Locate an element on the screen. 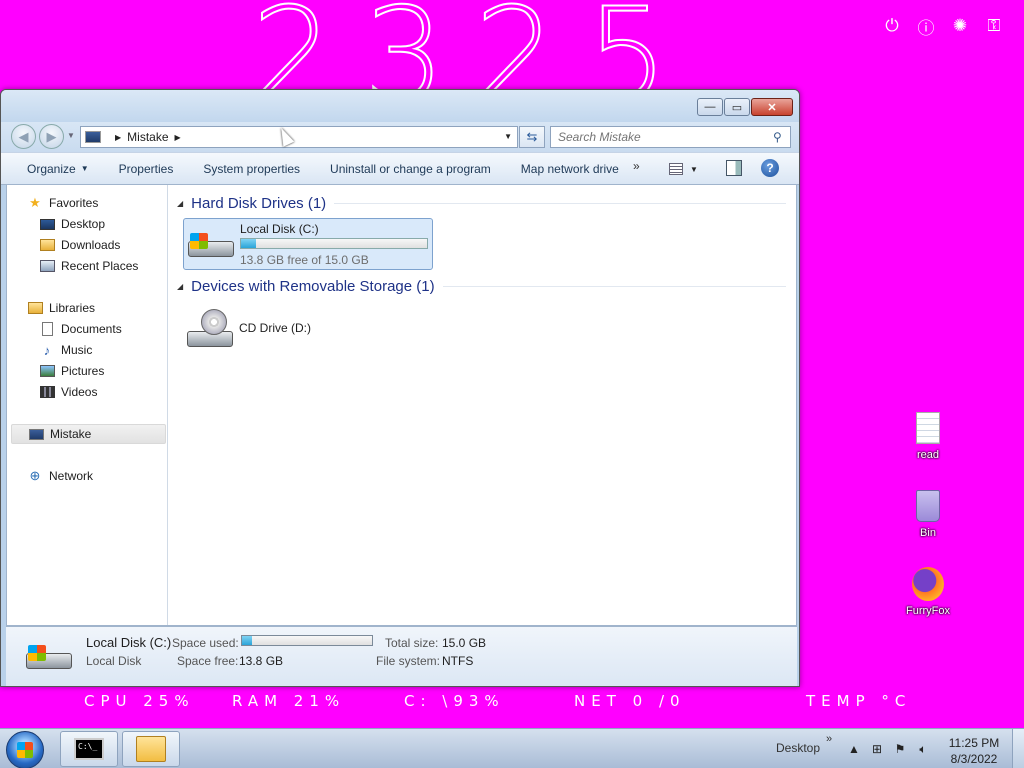  group-header-removable-storage: ◢ Devices with Removable Storage (1) is located at coordinates (481, 286).